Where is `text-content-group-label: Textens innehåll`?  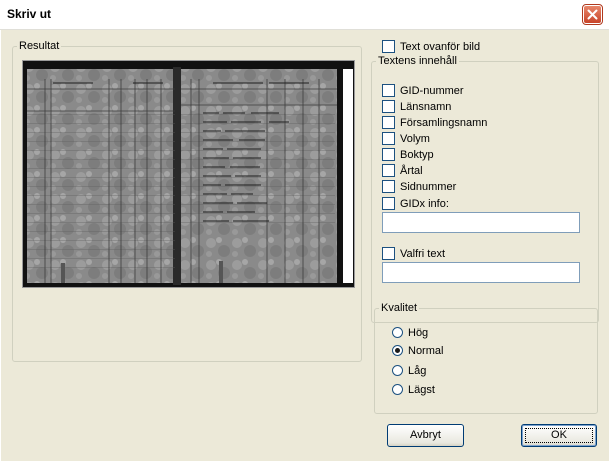
text-content-group-label: Textens innehåll is located at coordinates (417, 61).